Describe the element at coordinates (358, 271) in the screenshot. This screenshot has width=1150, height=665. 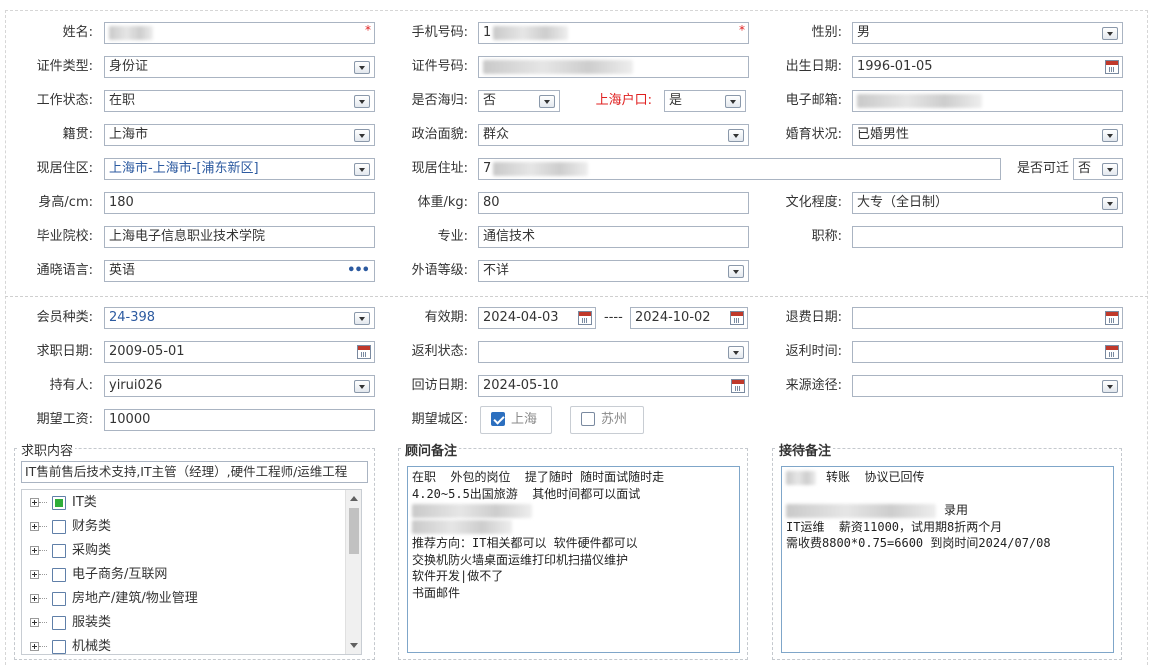
I see `more-icon: •••` at that location.